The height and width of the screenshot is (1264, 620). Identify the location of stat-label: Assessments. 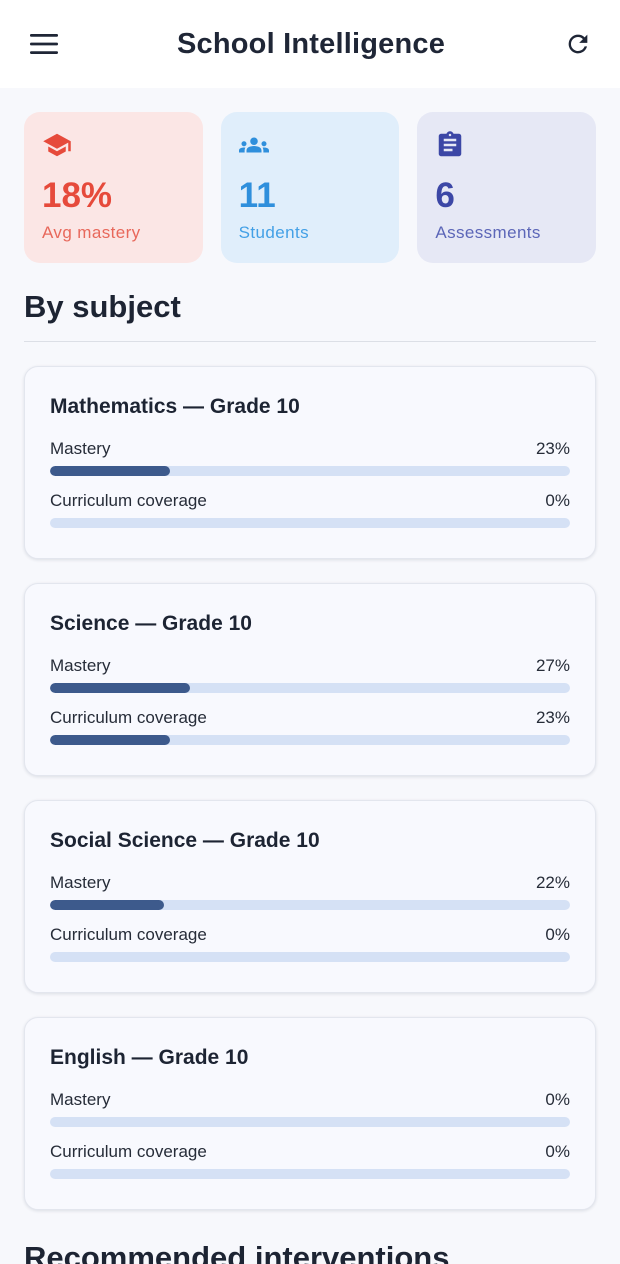
(488, 232).